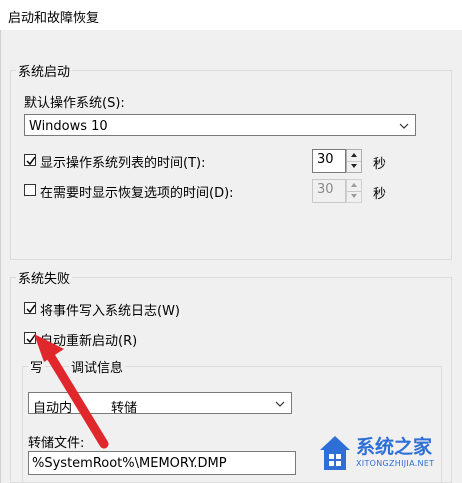 This screenshot has width=462, height=483. What do you see at coordinates (335, 453) in the screenshot?
I see `house-logo-icon` at bounding box center [335, 453].